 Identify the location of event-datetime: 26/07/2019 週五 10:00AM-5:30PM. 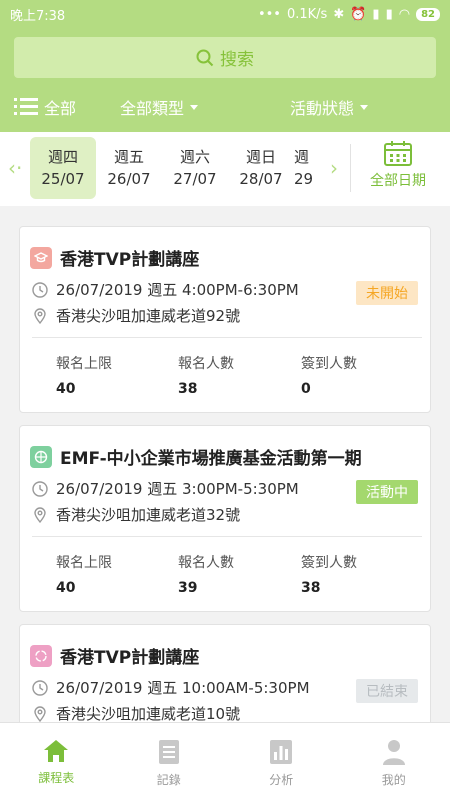
(183, 688).